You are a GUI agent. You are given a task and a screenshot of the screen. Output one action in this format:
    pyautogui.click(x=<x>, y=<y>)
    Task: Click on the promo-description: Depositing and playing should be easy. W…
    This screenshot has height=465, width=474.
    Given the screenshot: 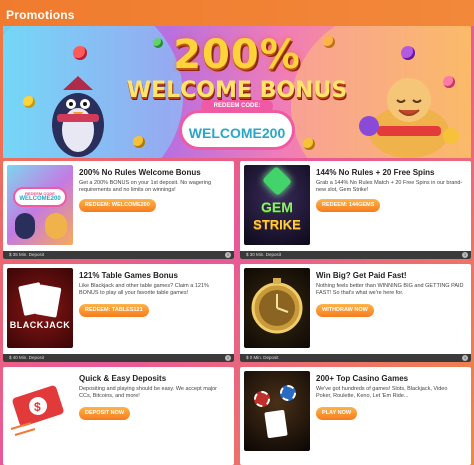 What is the action you would take?
    pyautogui.click(x=148, y=392)
    